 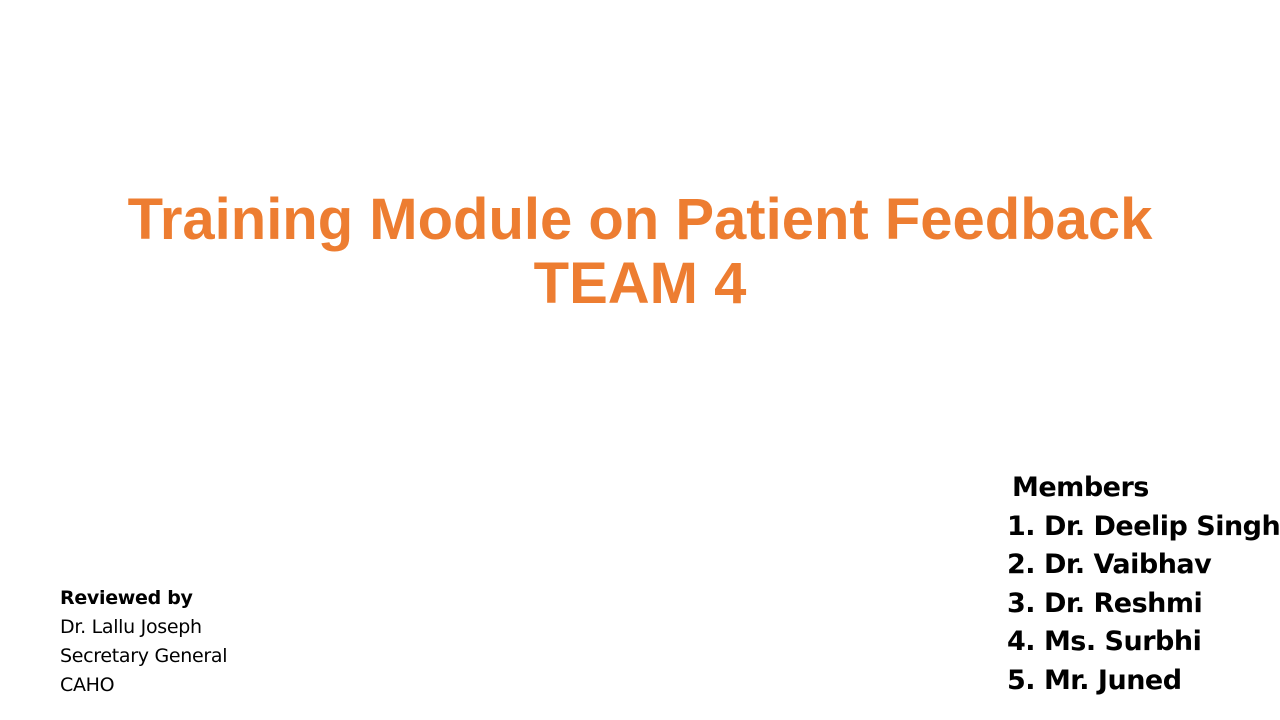 I want to click on member-item: 1. Dr. Deelip Singh, so click(x=1143, y=526).